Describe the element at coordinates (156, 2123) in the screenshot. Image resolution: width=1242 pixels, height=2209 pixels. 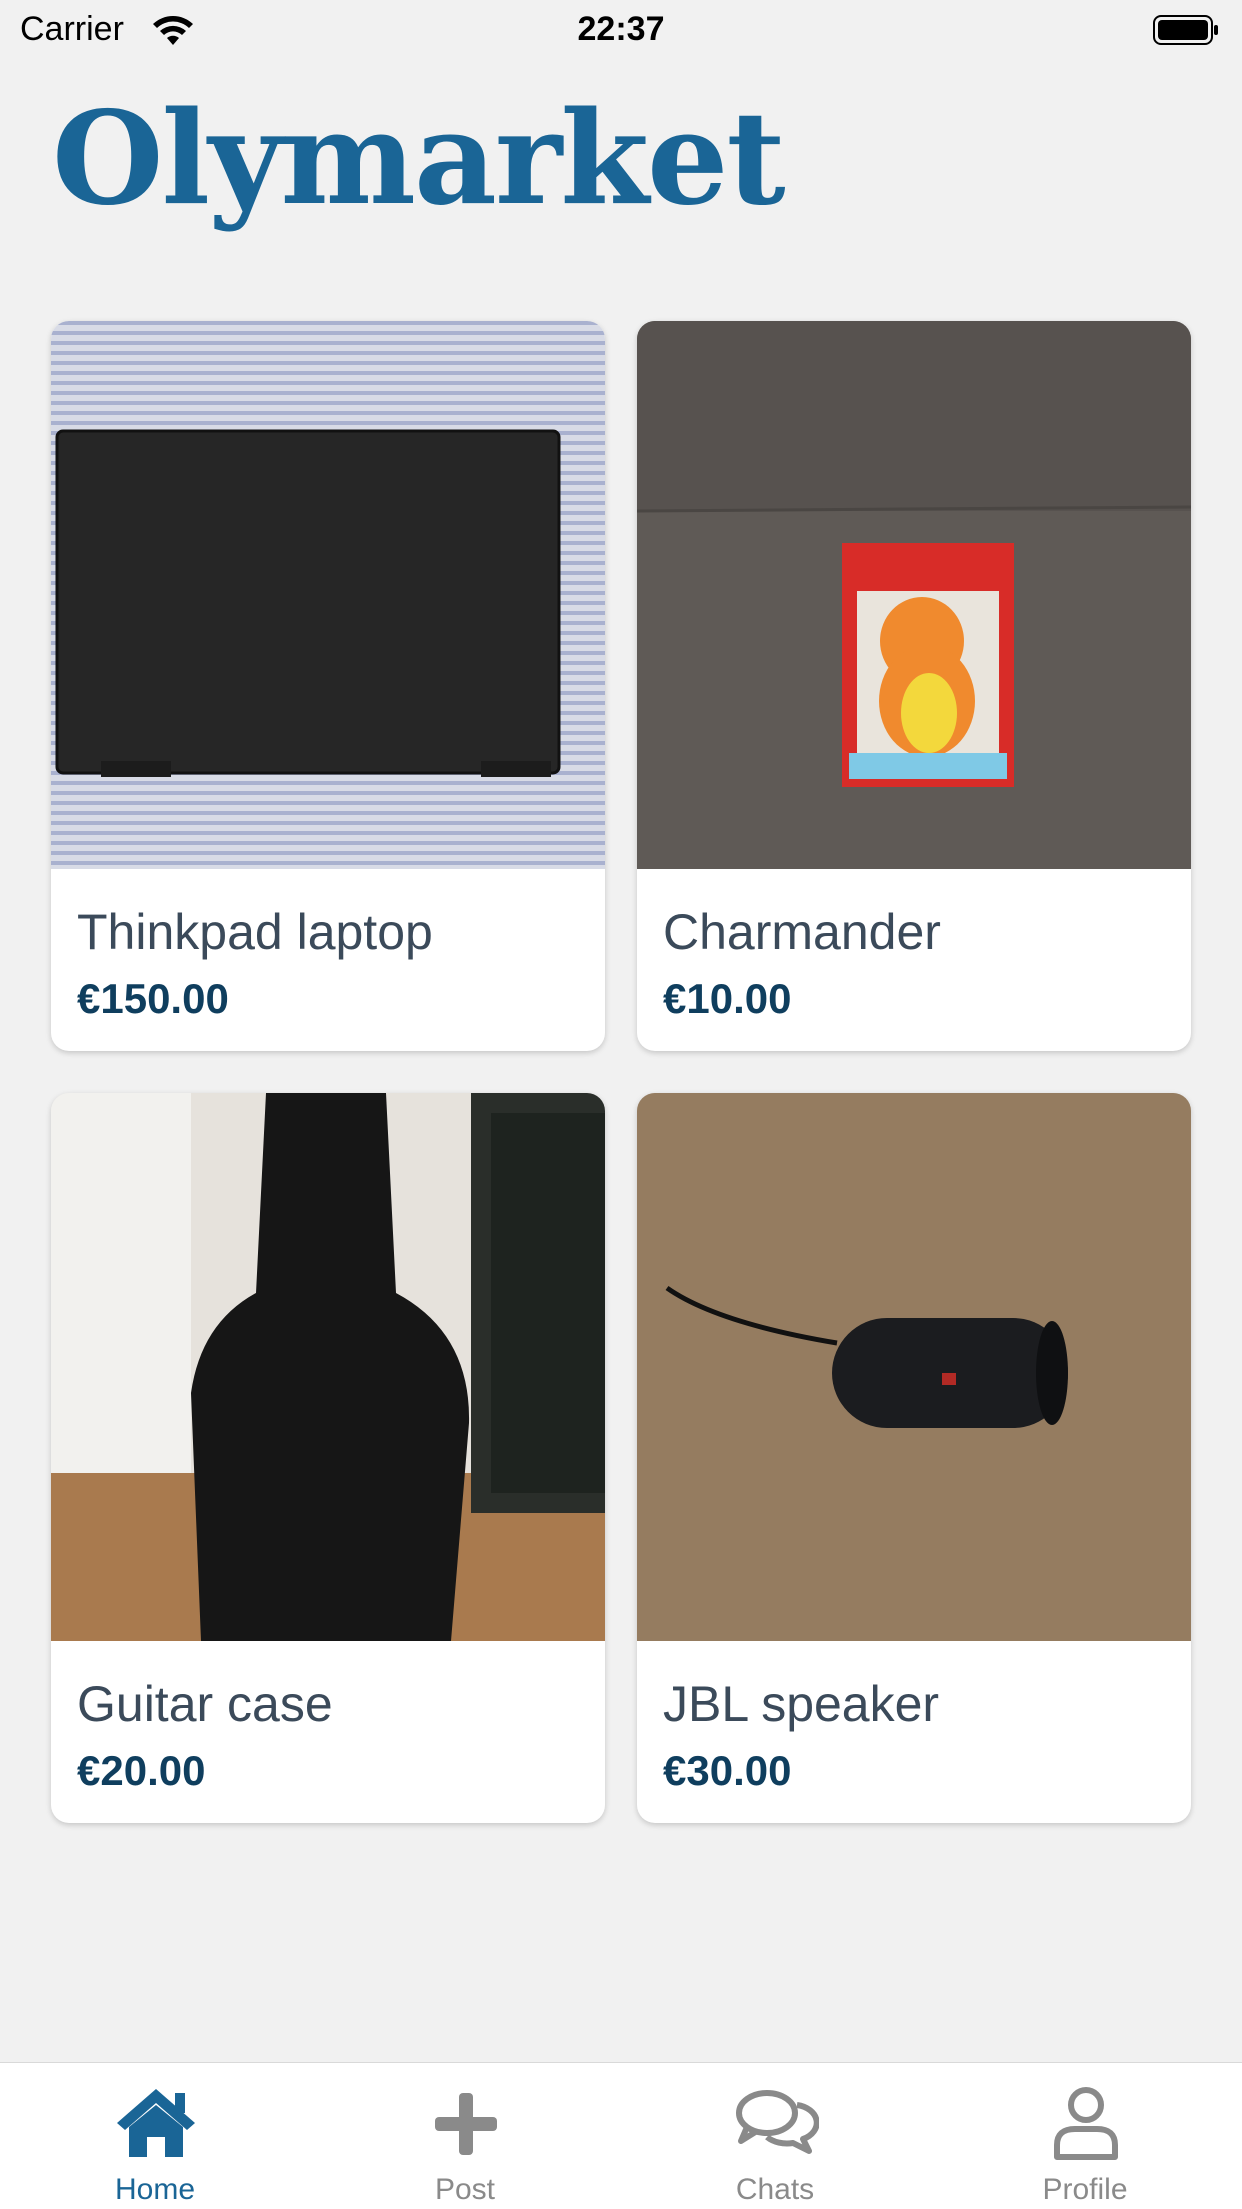
I see `home-icon` at that location.